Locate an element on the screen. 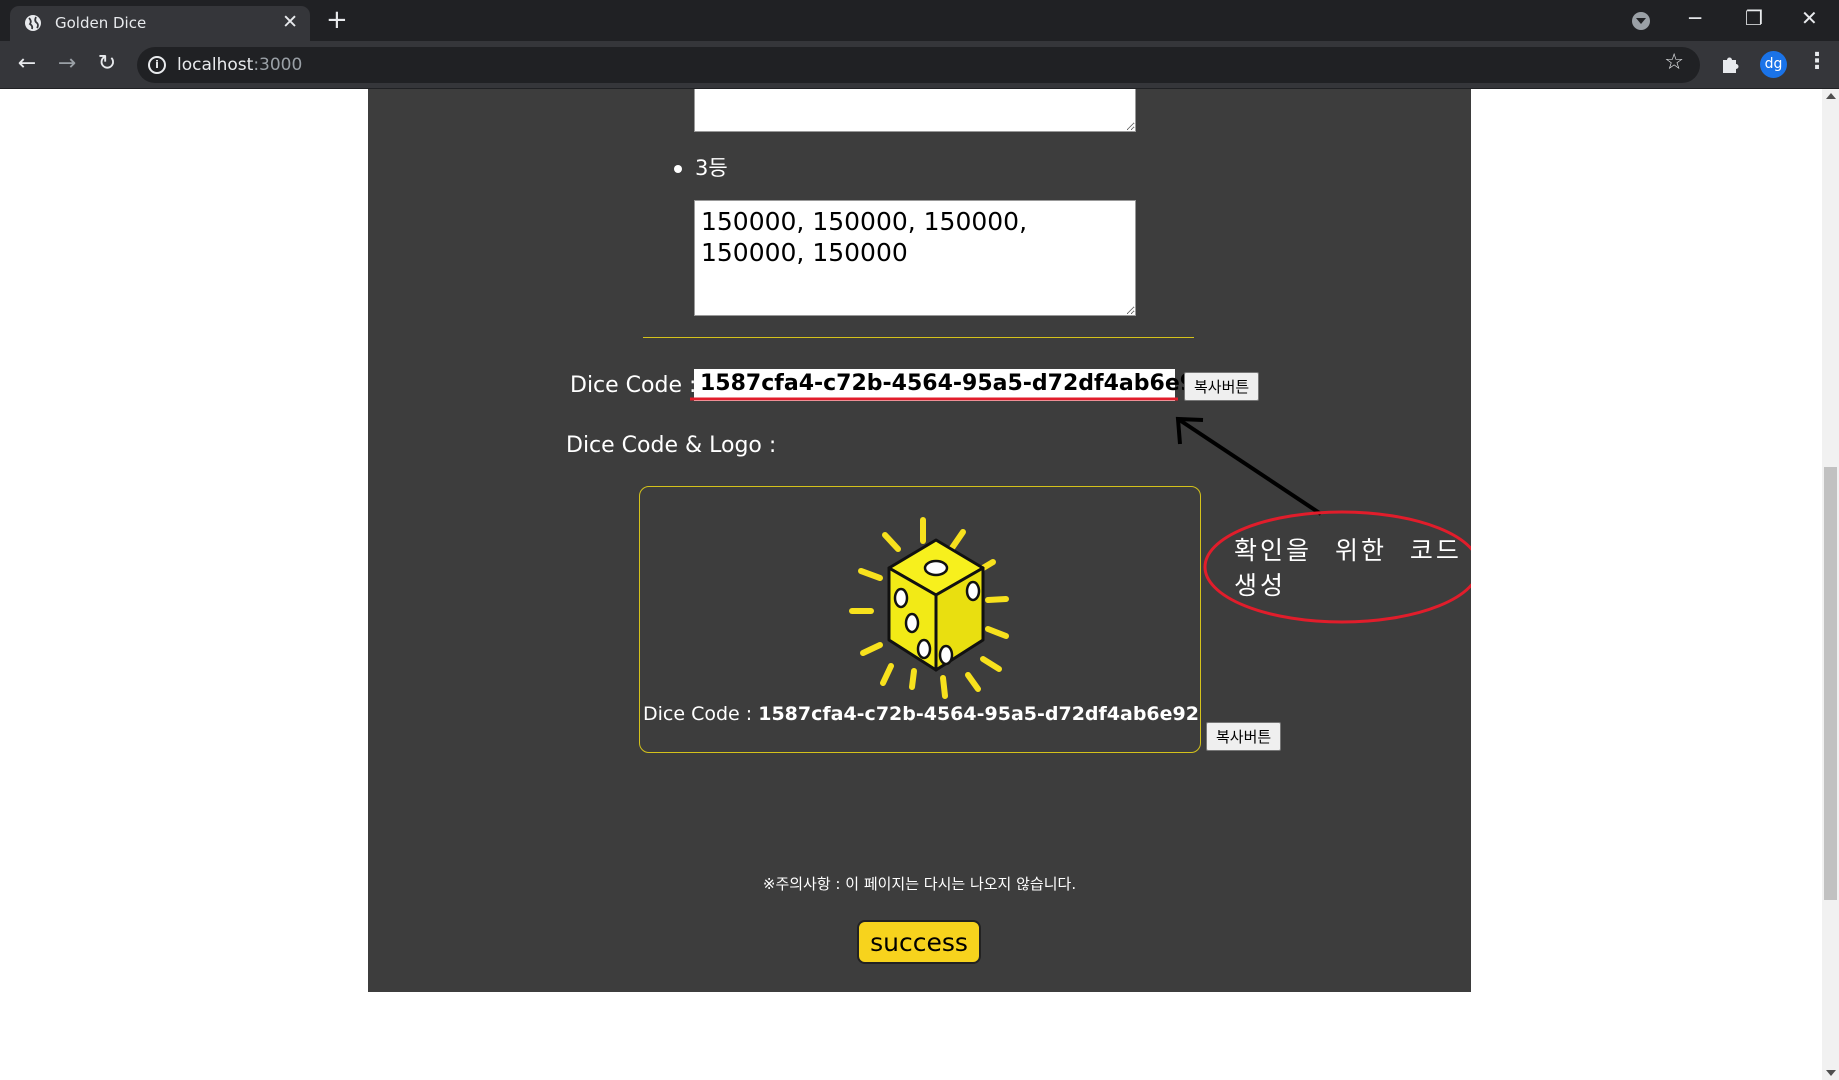  minimize-icon: ─ is located at coordinates (1695, 18).